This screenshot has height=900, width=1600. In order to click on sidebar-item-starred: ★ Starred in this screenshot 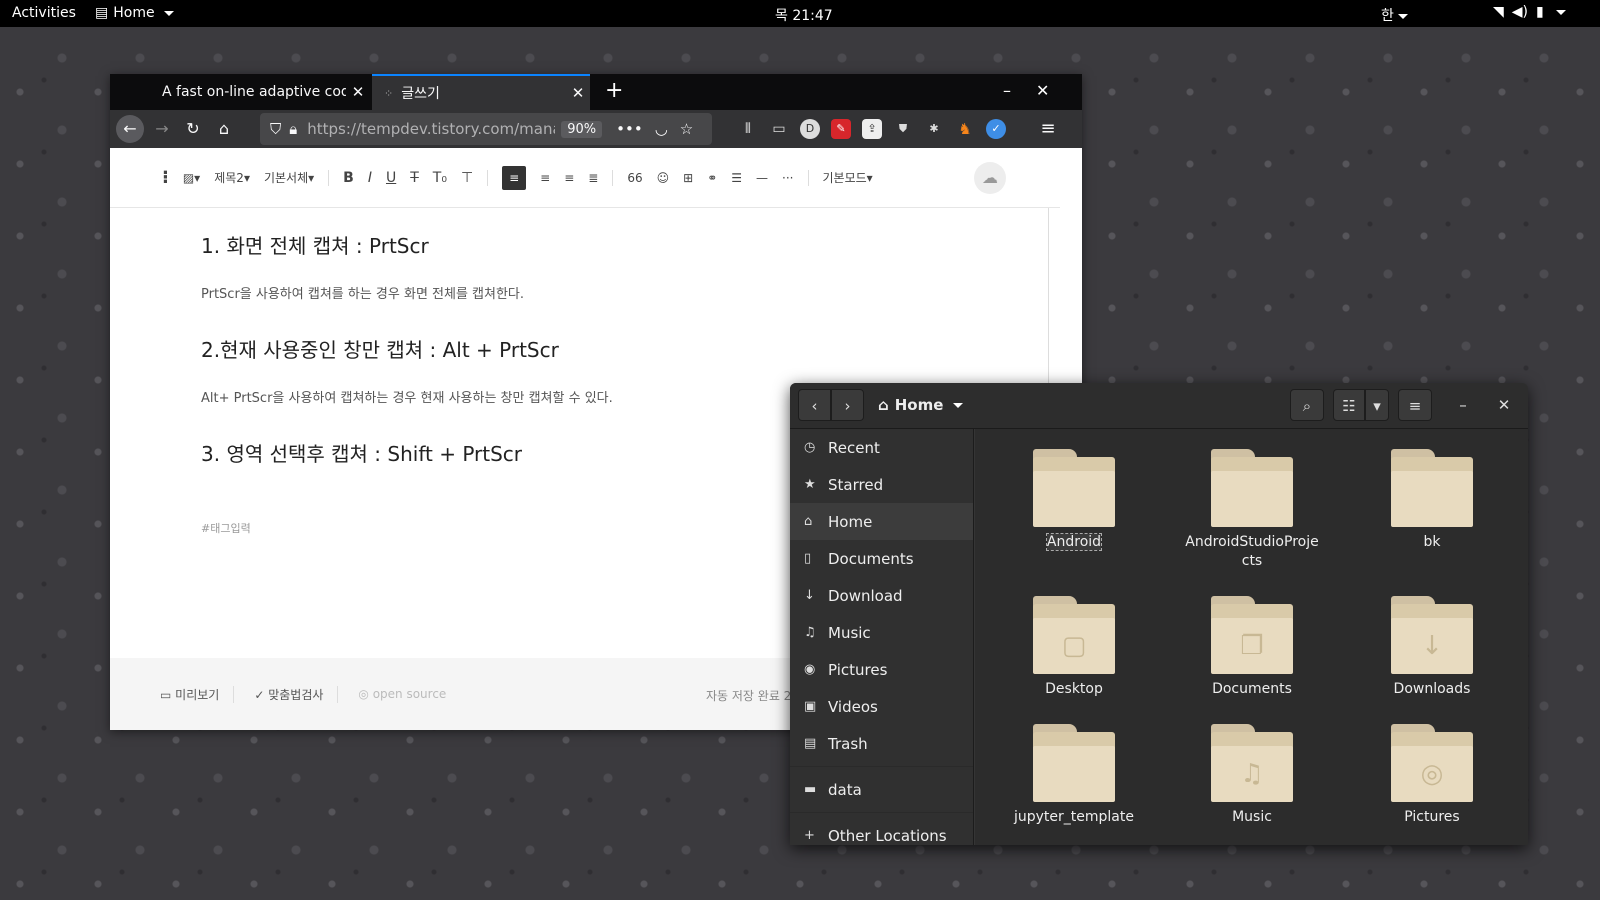, I will do `click(881, 484)`.